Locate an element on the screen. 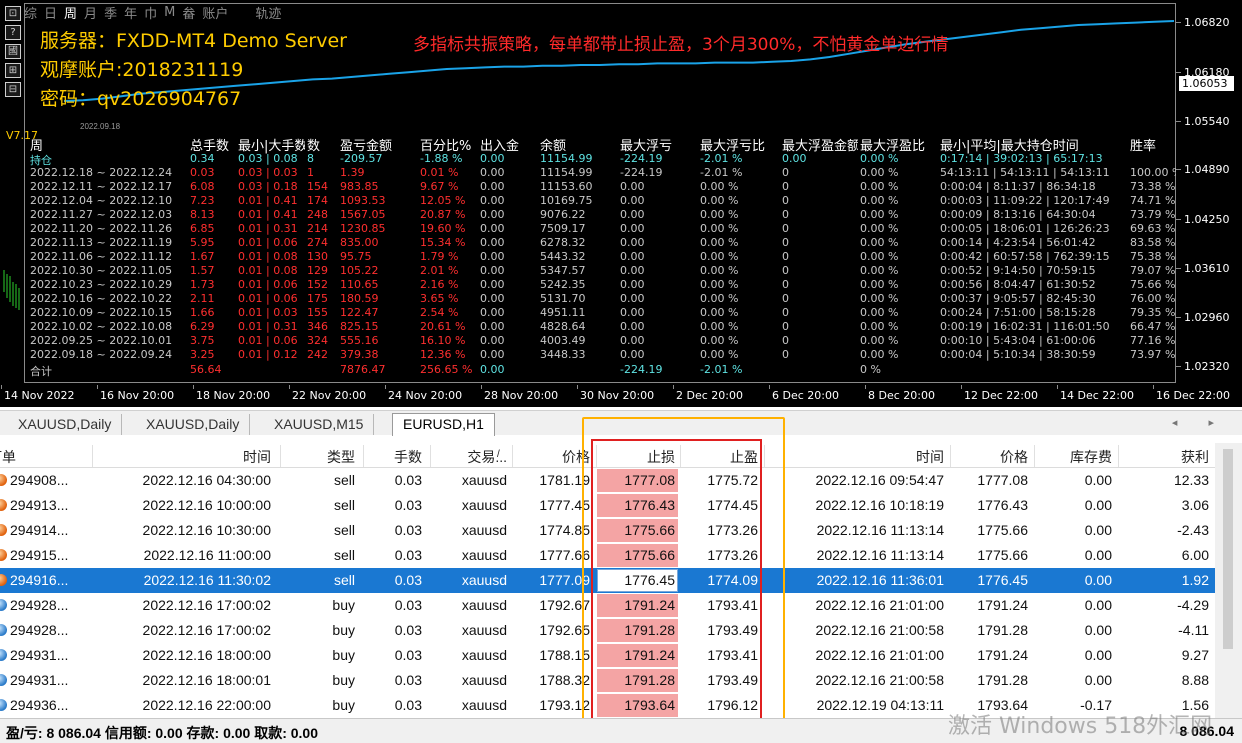  stats-cell: 130 is located at coordinates (317, 256).